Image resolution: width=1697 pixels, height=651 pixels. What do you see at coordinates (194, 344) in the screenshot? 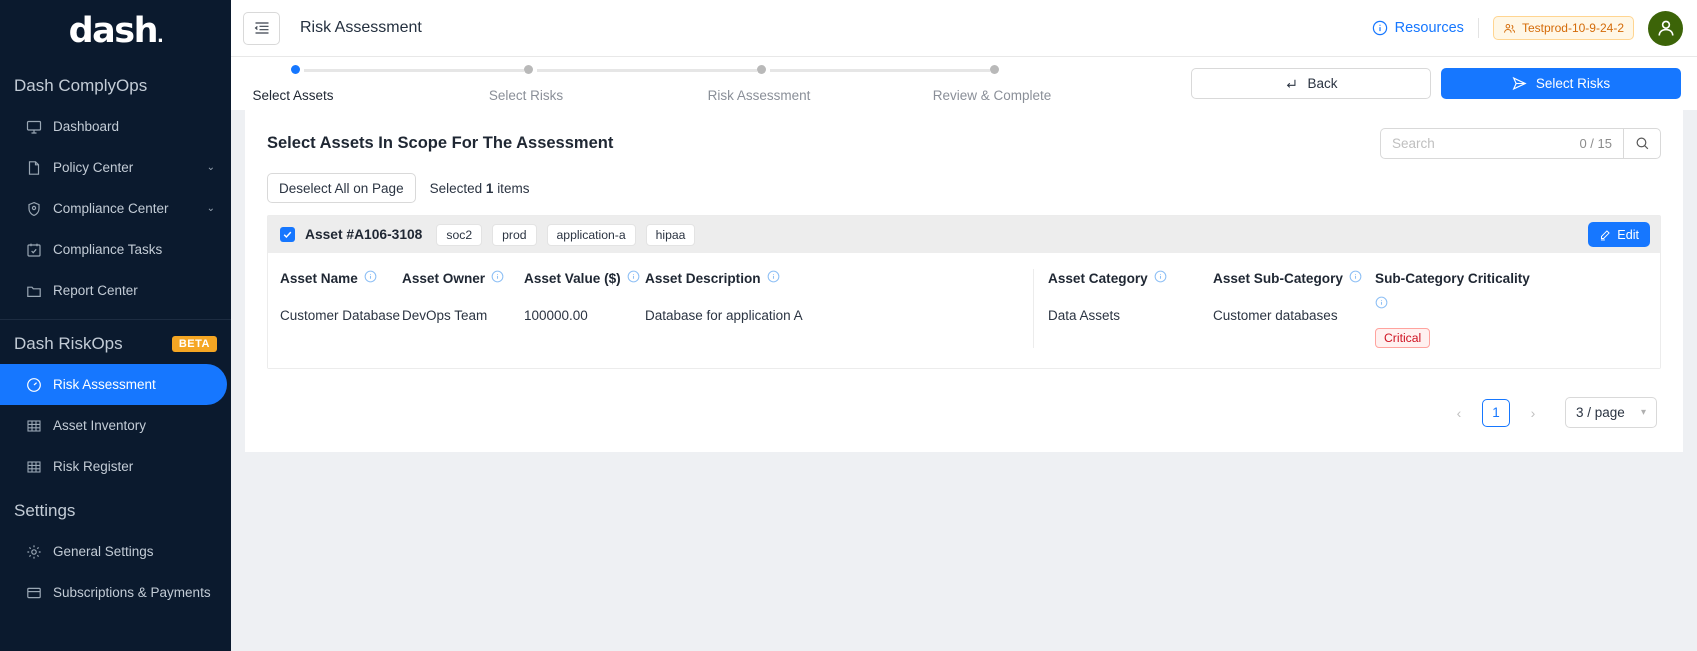
I see `beta-badge: BETA` at bounding box center [194, 344].